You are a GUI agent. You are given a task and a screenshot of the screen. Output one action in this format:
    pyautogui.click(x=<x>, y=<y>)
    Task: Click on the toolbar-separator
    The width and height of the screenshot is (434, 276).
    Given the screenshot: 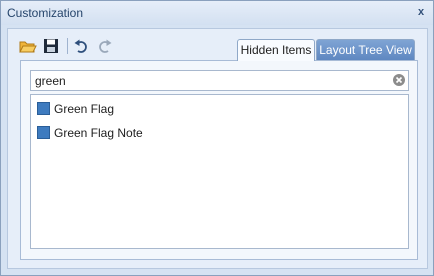 What is the action you would take?
    pyautogui.click(x=67, y=46)
    